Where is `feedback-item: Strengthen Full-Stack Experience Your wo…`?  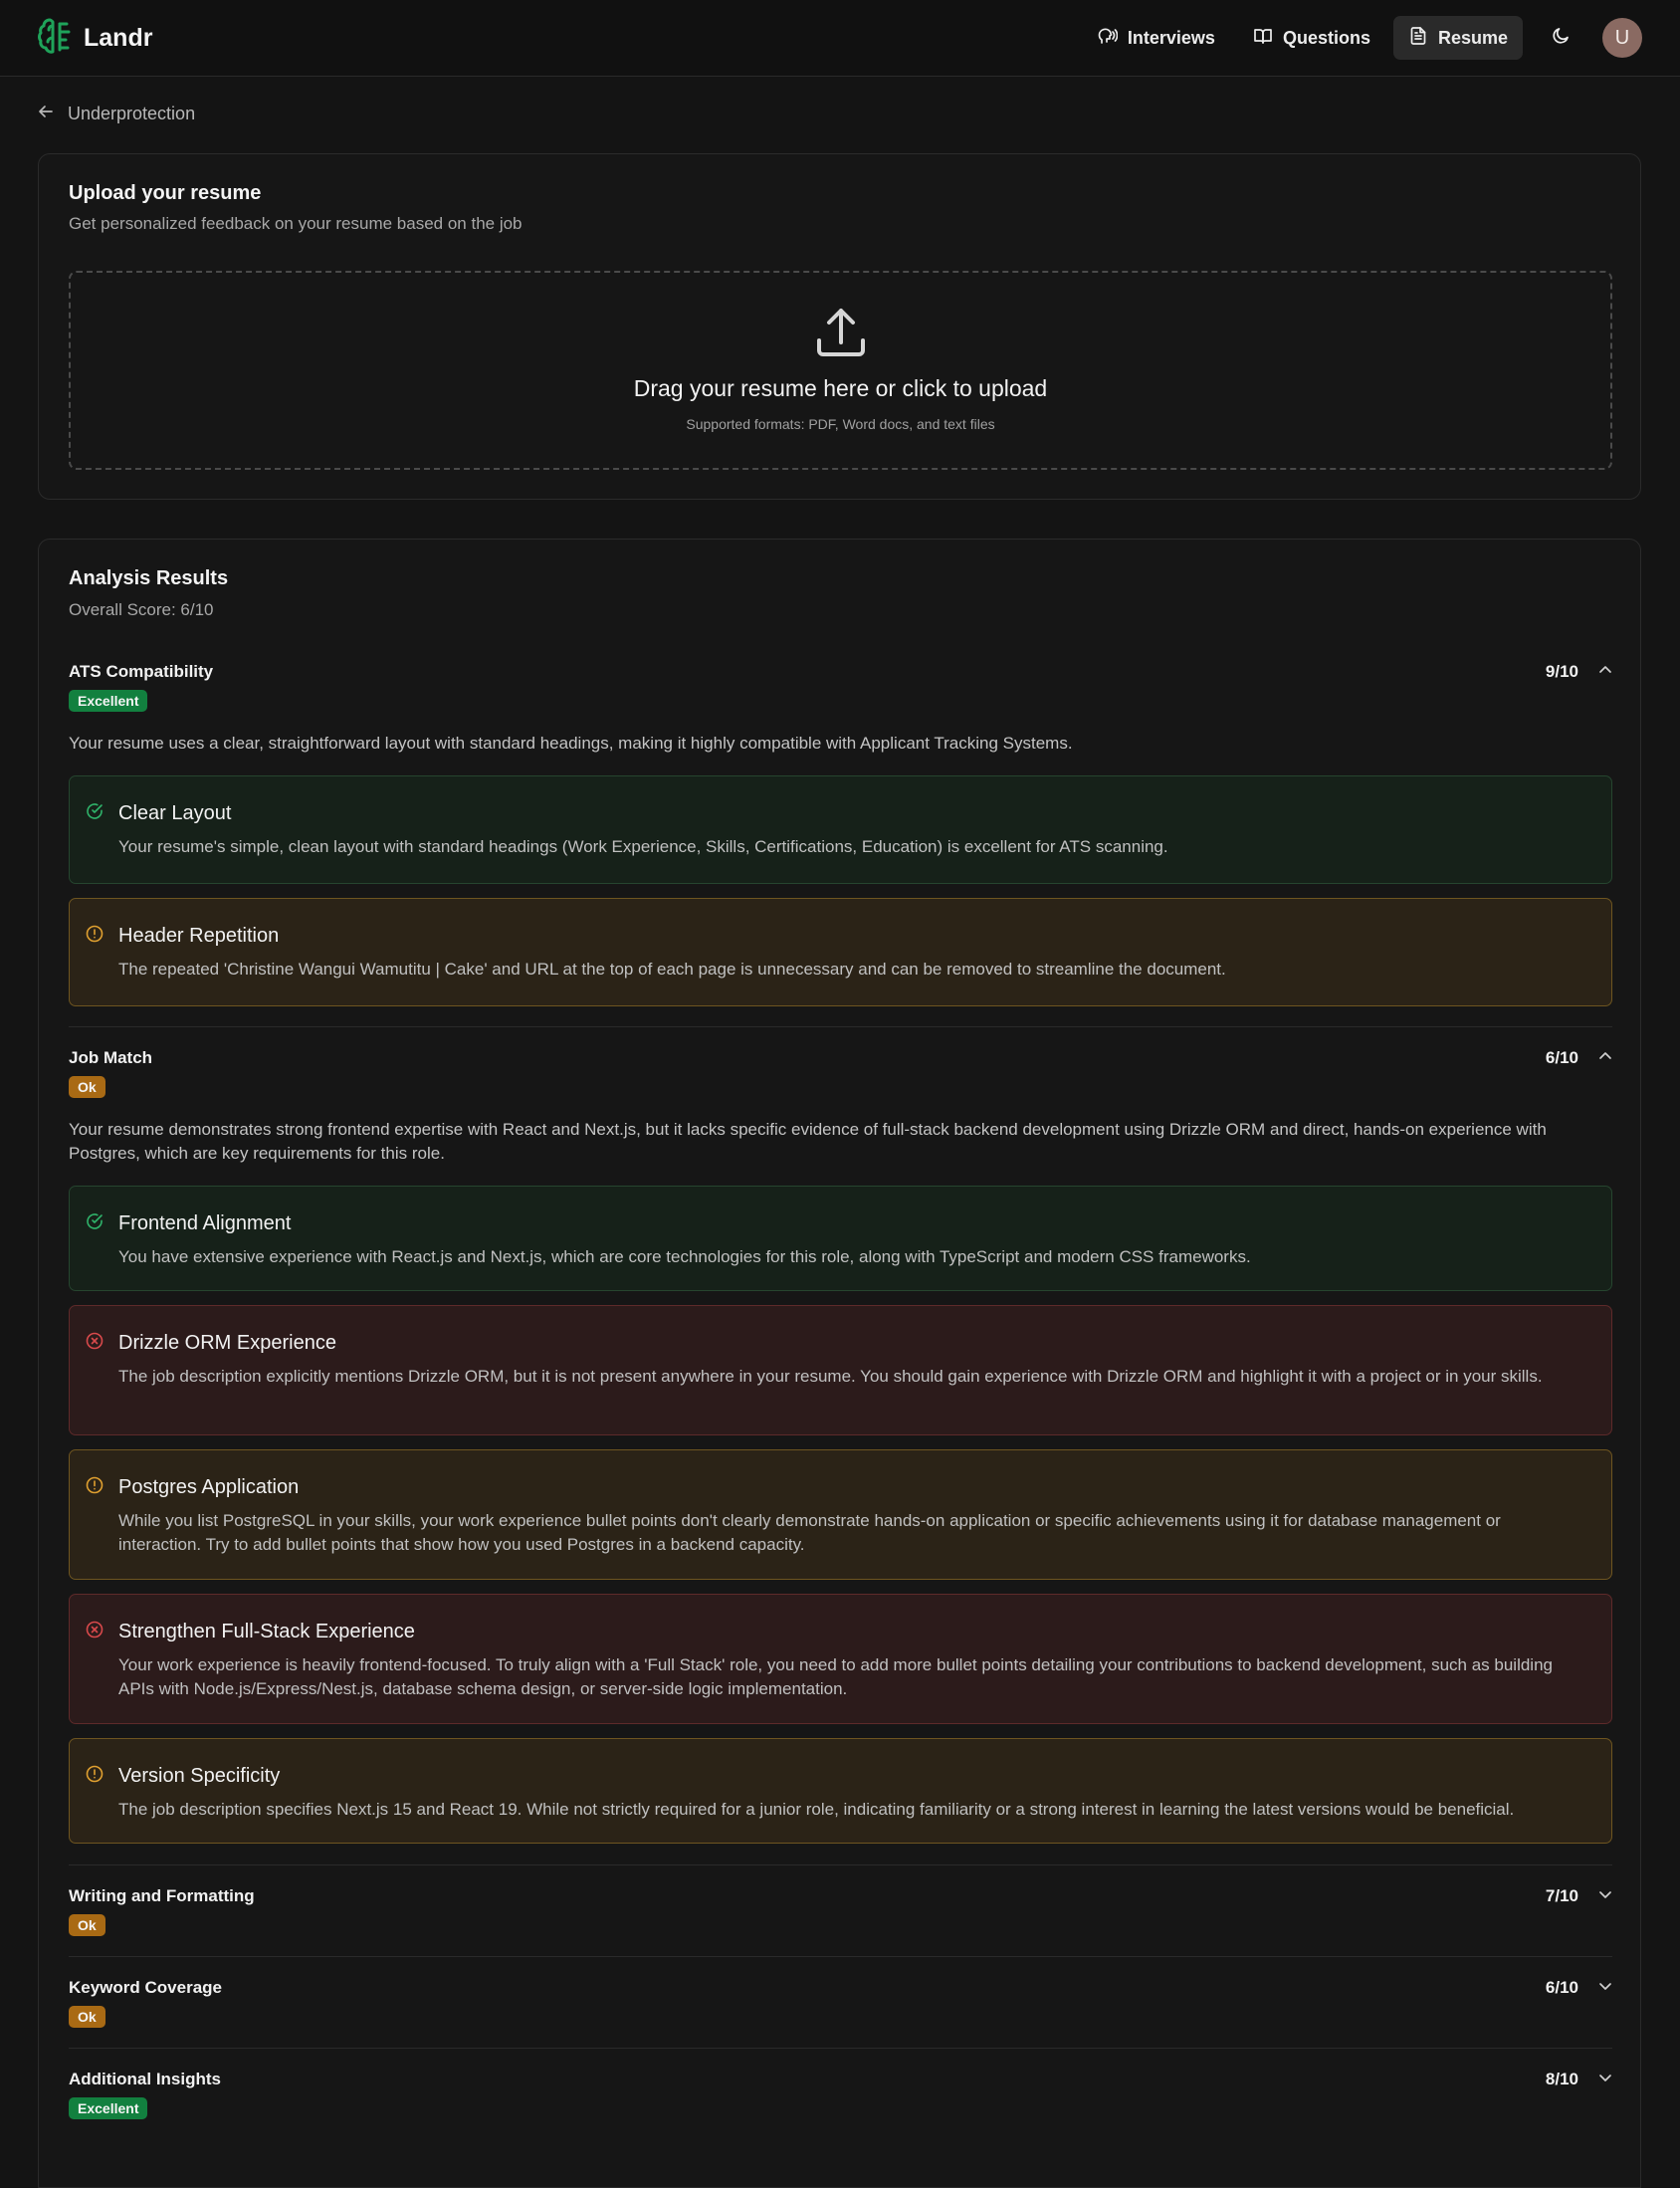
feedback-item: Strengthen Full-Stack Experience Your wo… is located at coordinates (840, 1659).